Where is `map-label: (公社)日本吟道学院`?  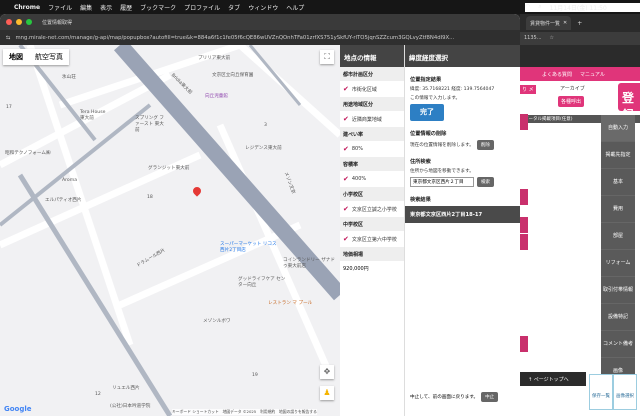 map-label: (公社)日本吟道学院 is located at coordinates (130, 406).